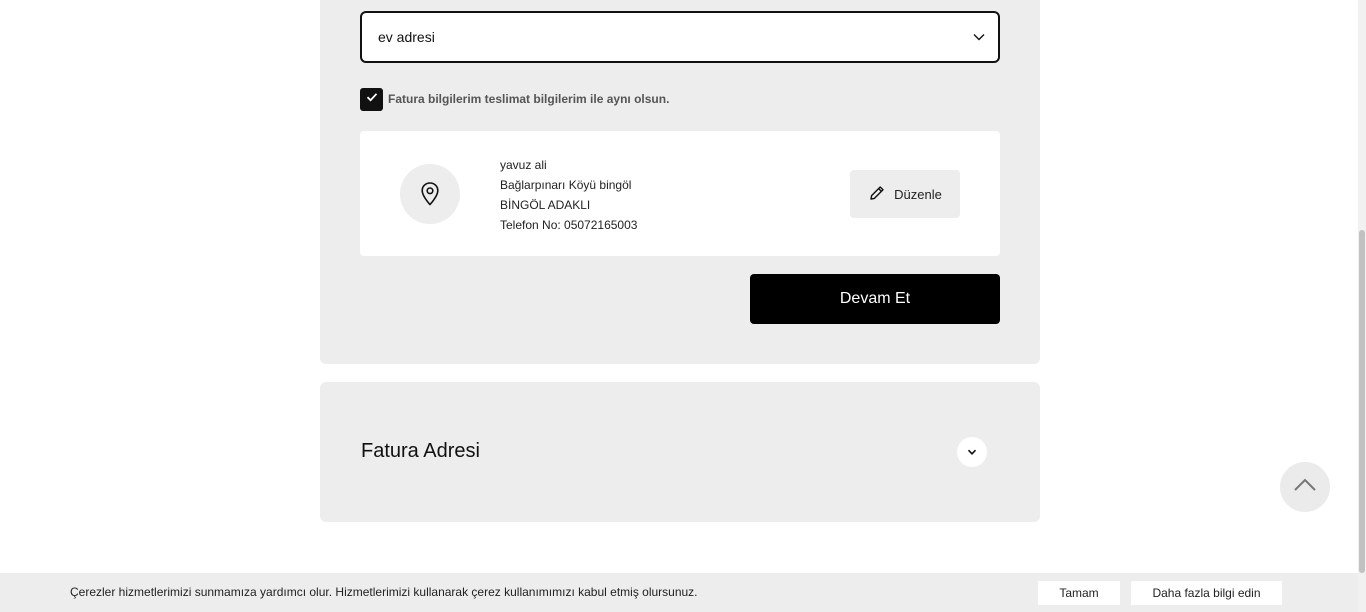  Describe the element at coordinates (545, 205) in the screenshot. I see `address-city: BİNGÖL ADAKLI` at that location.